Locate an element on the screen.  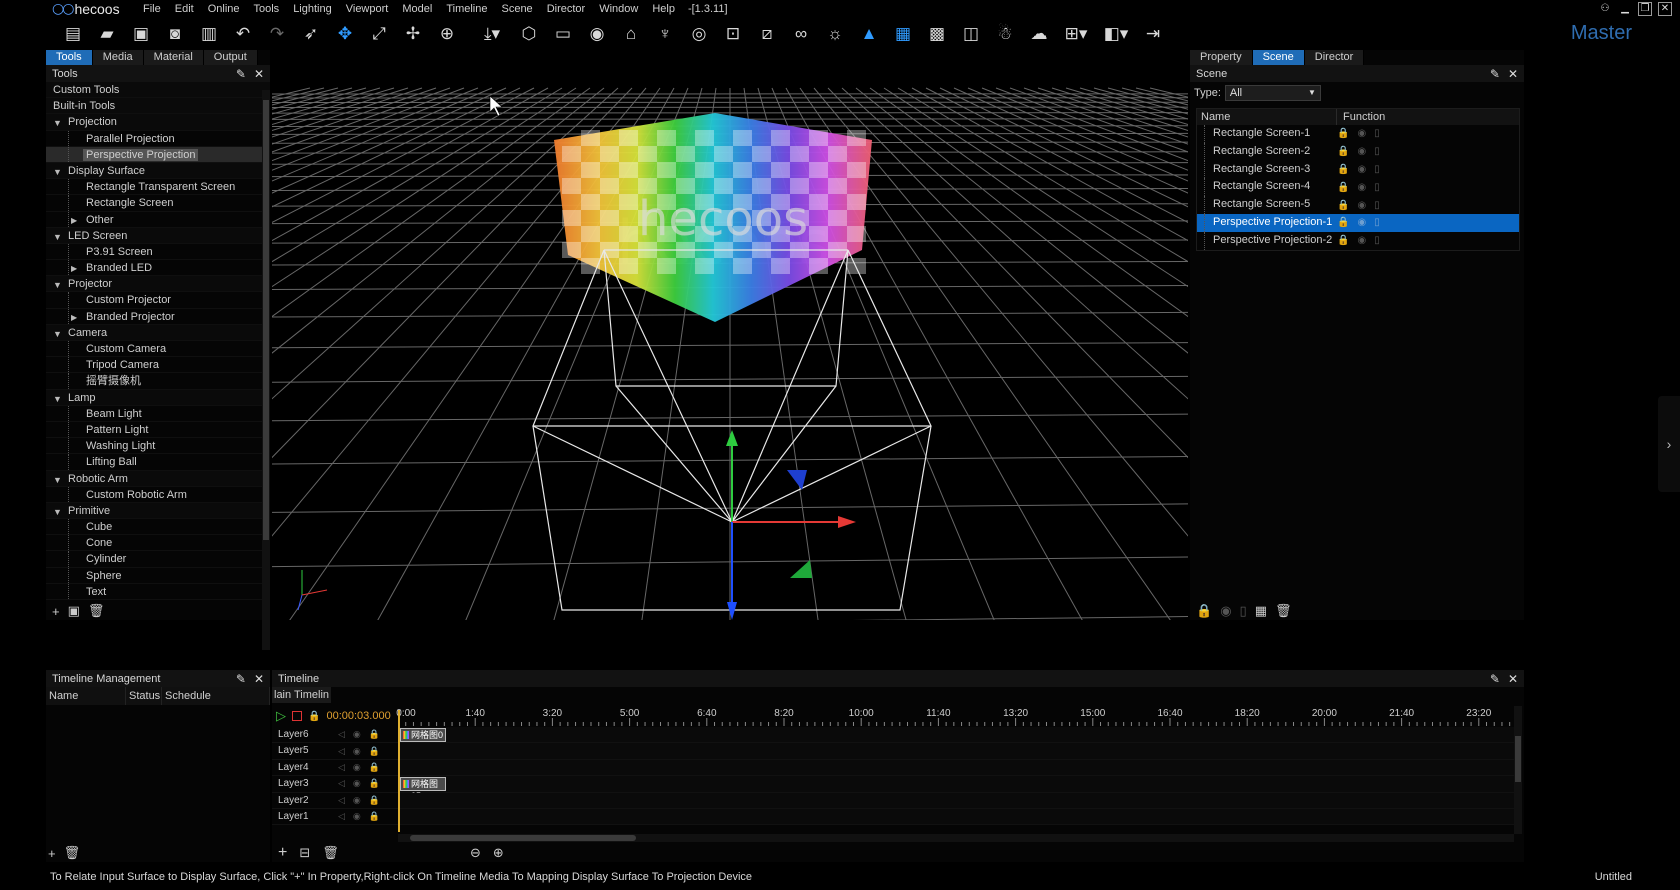
scene-row: Rectangle Screen-3 🔒 ◉ ▯ is located at coordinates (1358, 169).